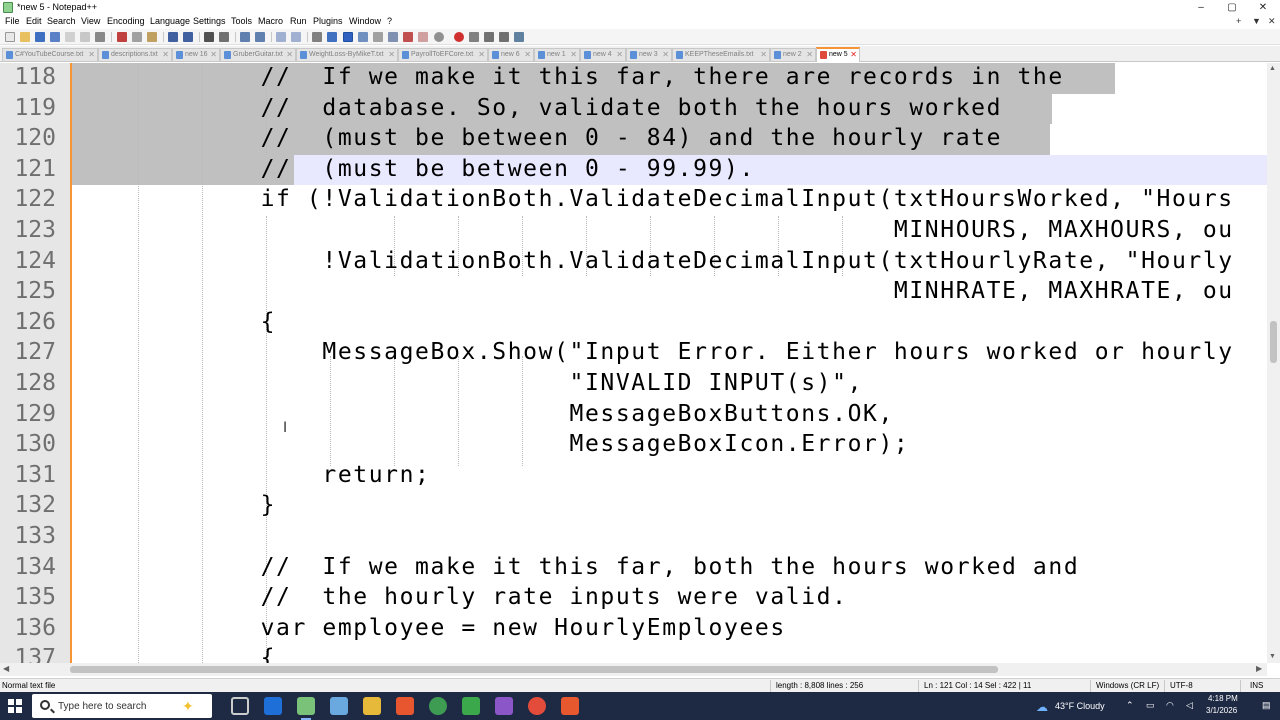 This screenshot has width=1280, height=720. I want to click on scroll-down-icon: ▼, so click(1272, 656).